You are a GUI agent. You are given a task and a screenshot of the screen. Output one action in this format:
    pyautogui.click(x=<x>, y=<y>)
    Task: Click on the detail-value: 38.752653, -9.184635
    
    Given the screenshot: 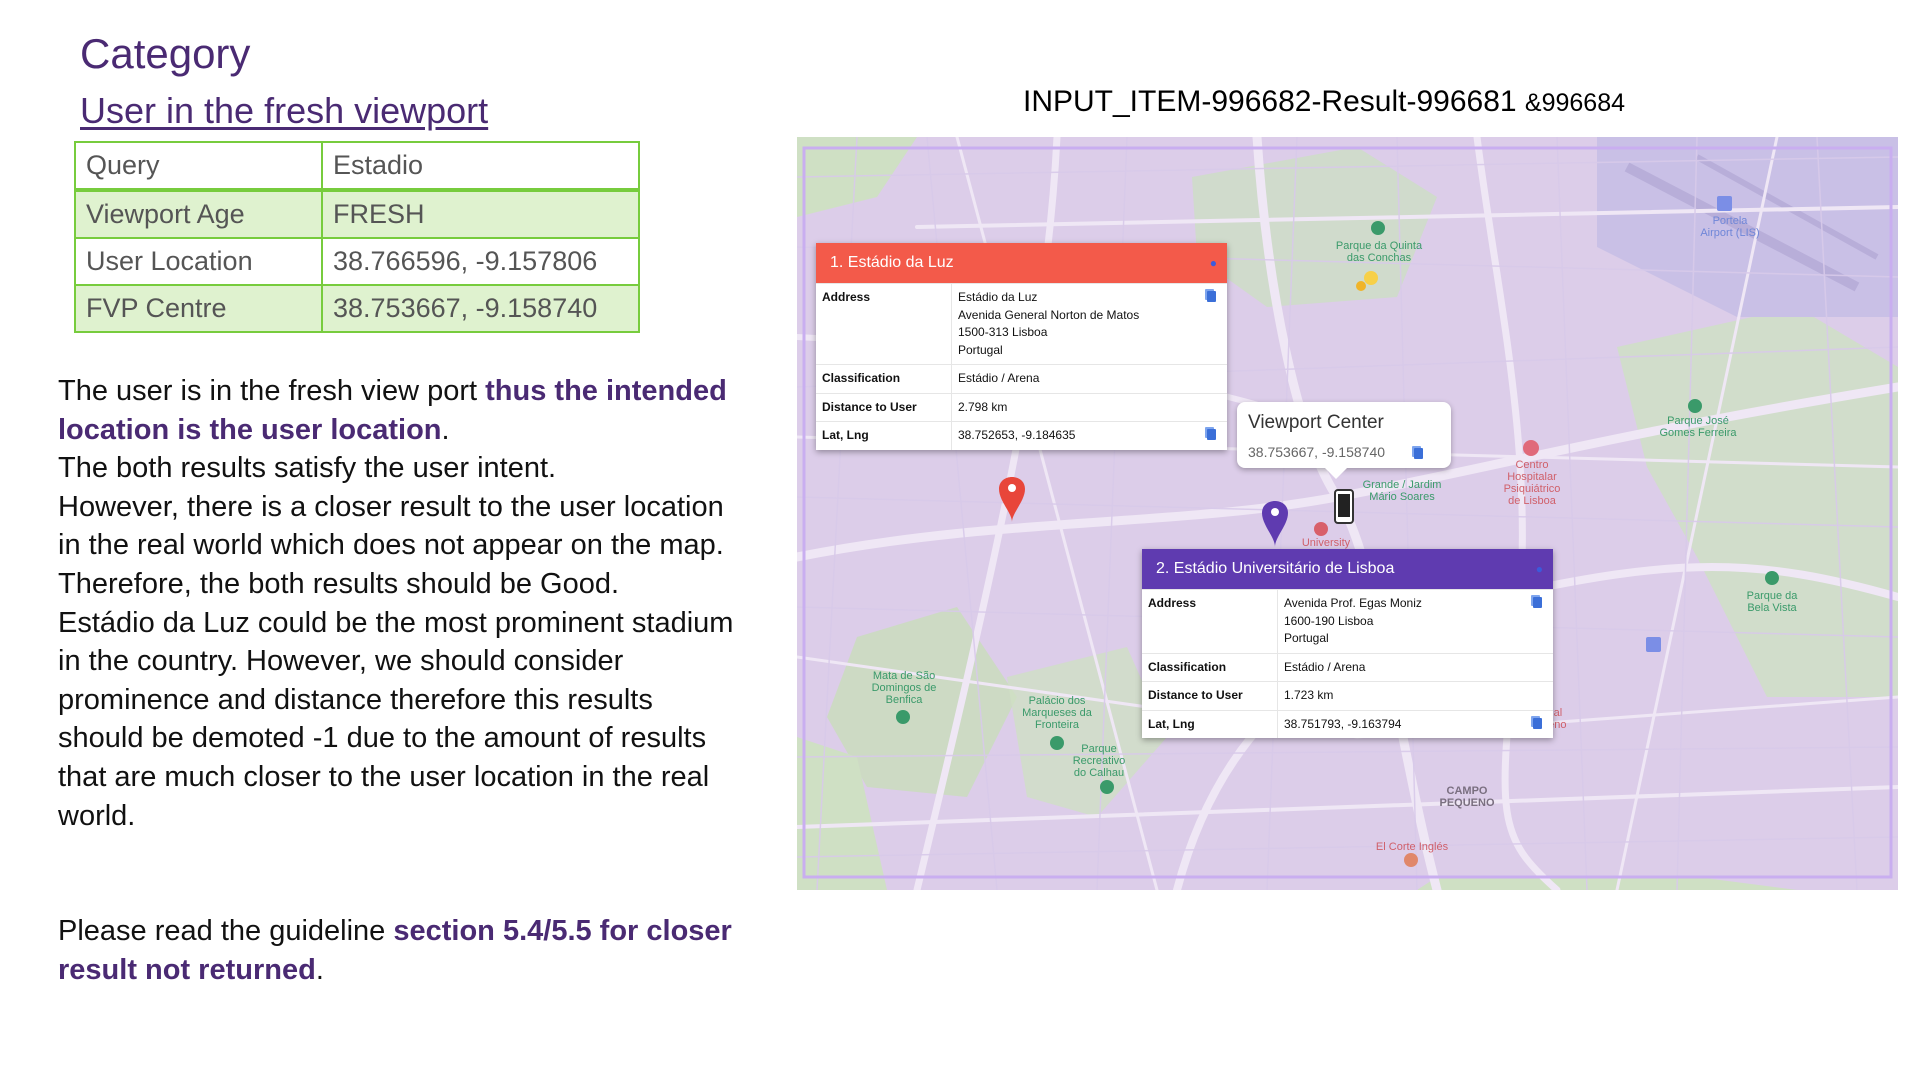 What is the action you would take?
    pyautogui.click(x=1089, y=435)
    